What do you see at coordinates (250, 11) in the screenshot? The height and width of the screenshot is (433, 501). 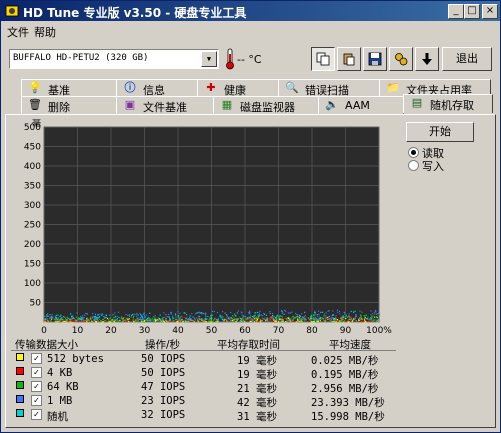 I see `title-bar: HD Tune 专业版 v3.50 - 硬盘专业工具 _ □ ×` at bounding box center [250, 11].